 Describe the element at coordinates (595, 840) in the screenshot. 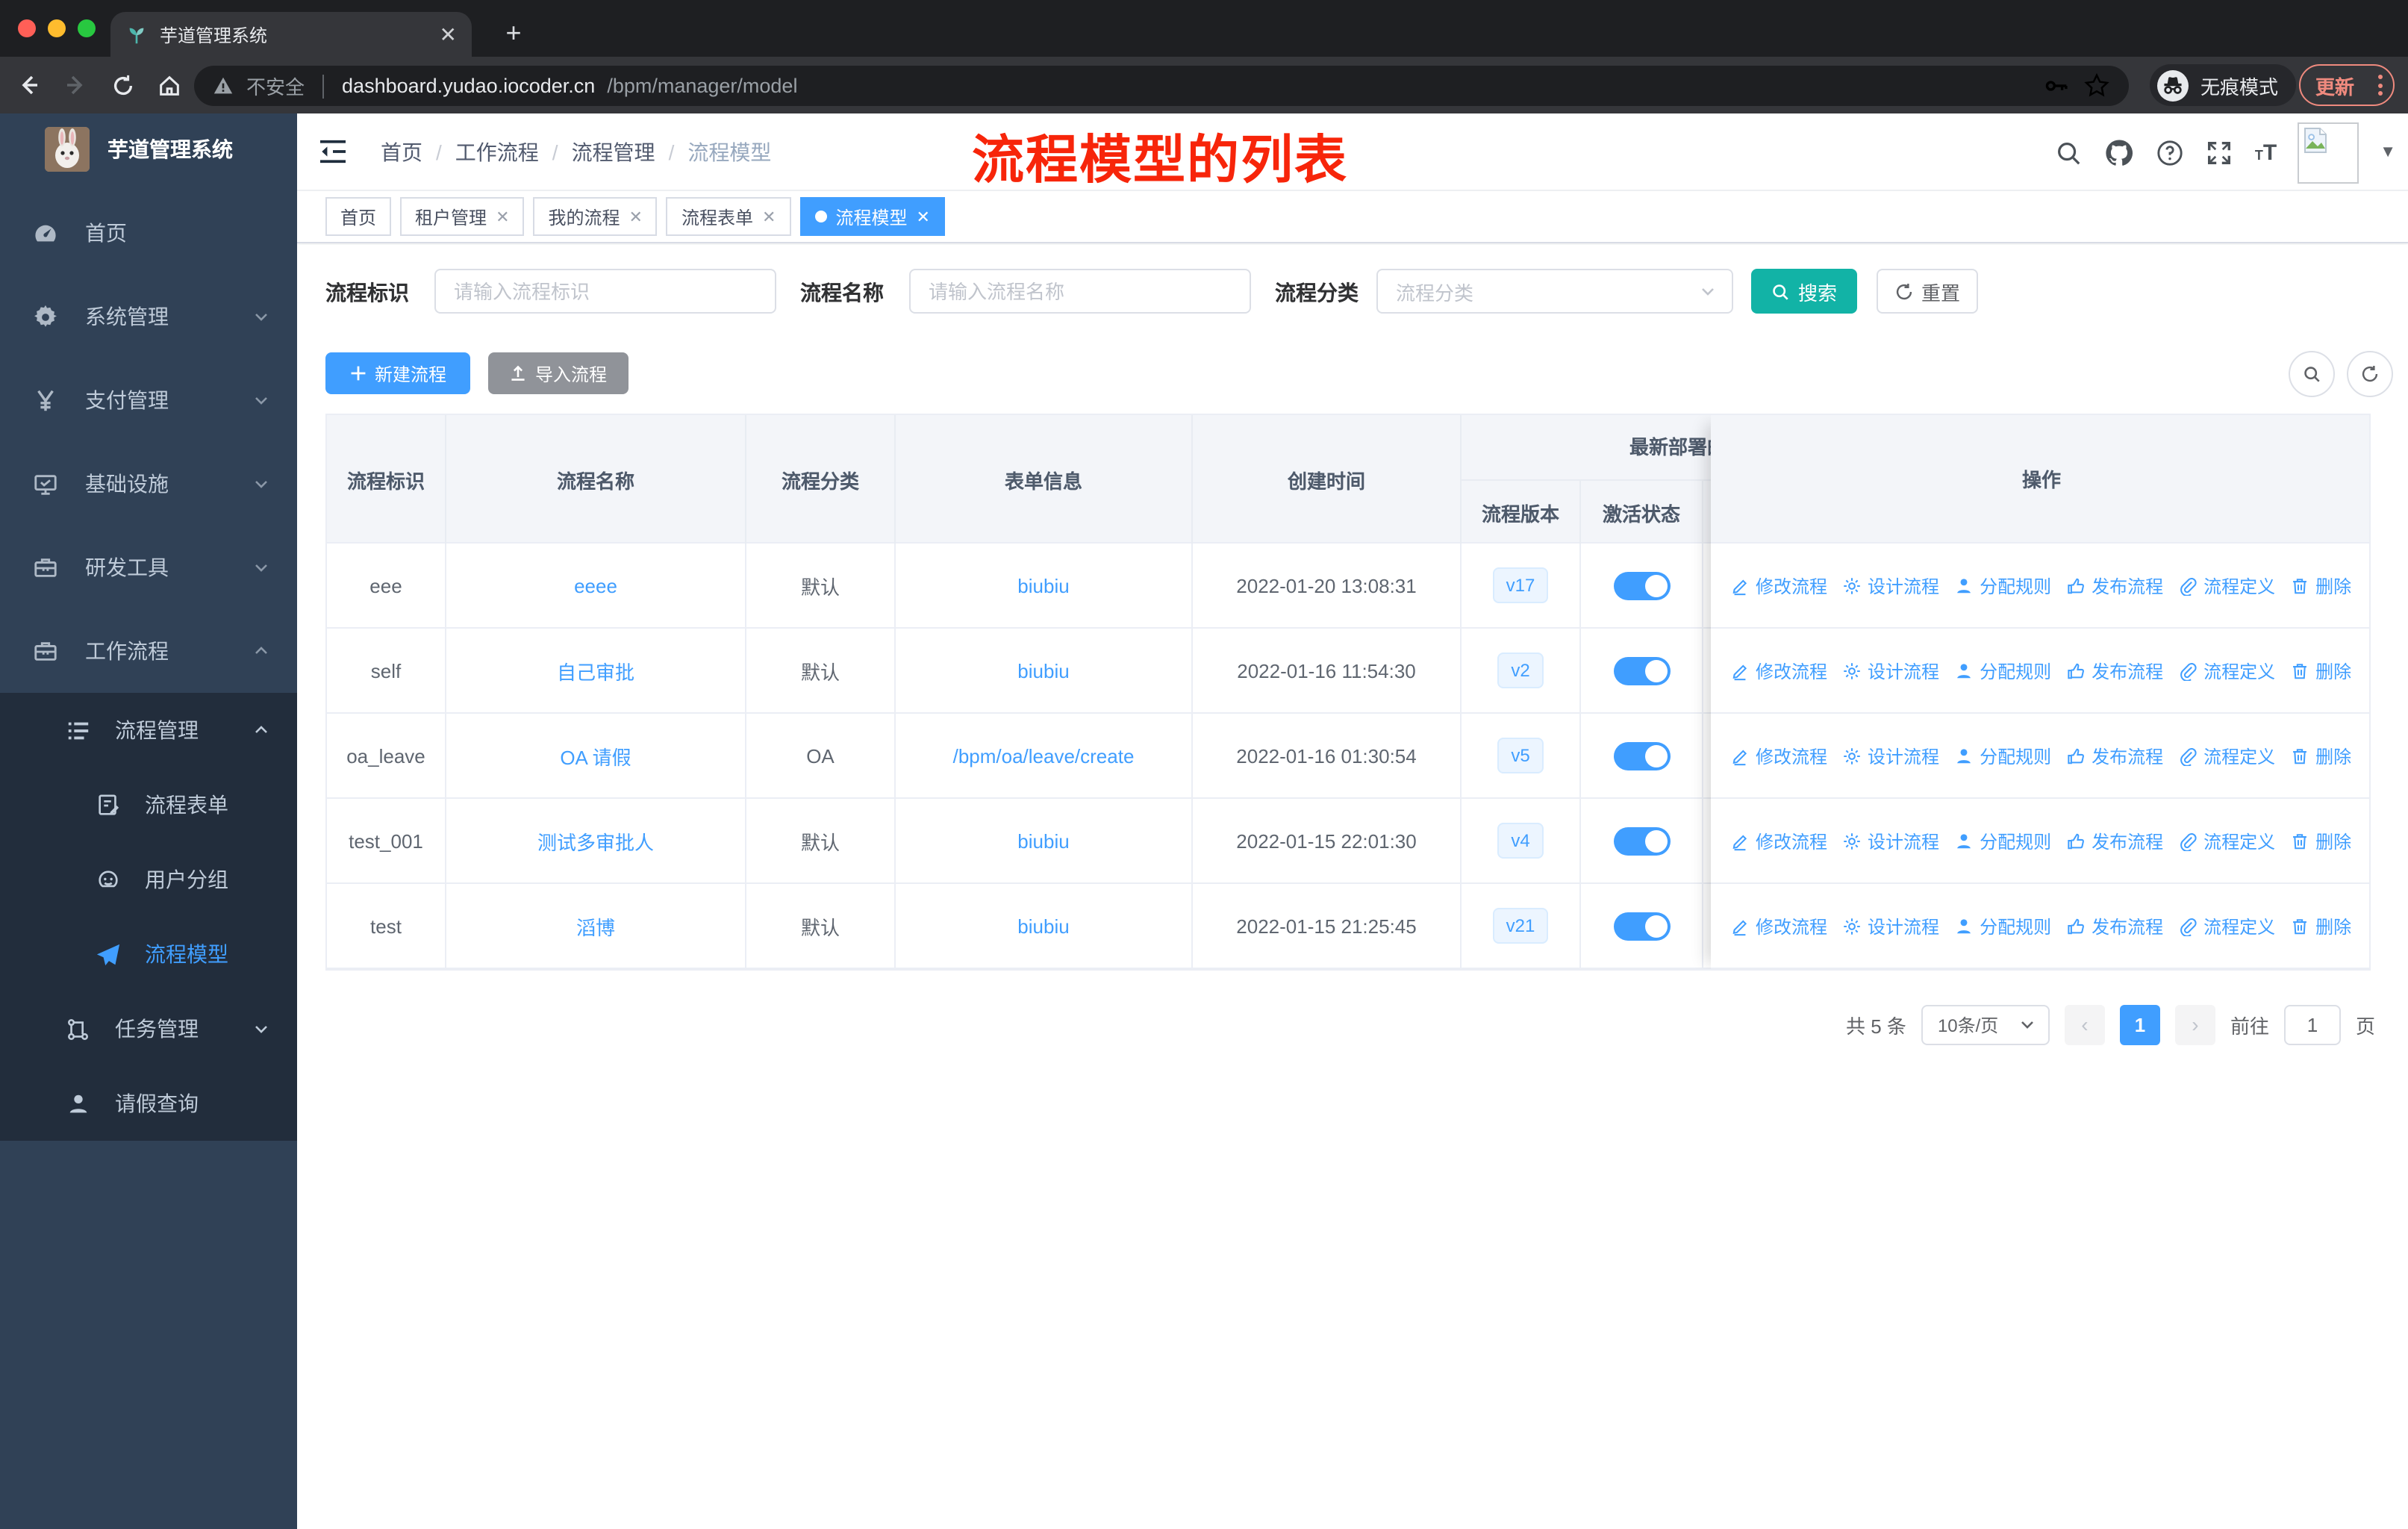

I see `process-name-link: 测试多审批人` at that location.